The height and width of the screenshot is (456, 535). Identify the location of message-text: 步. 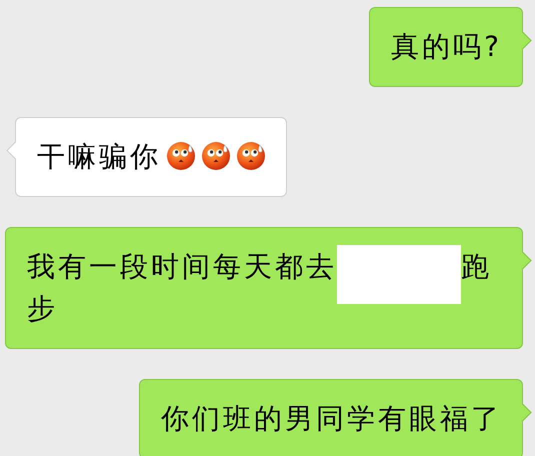
(42, 308).